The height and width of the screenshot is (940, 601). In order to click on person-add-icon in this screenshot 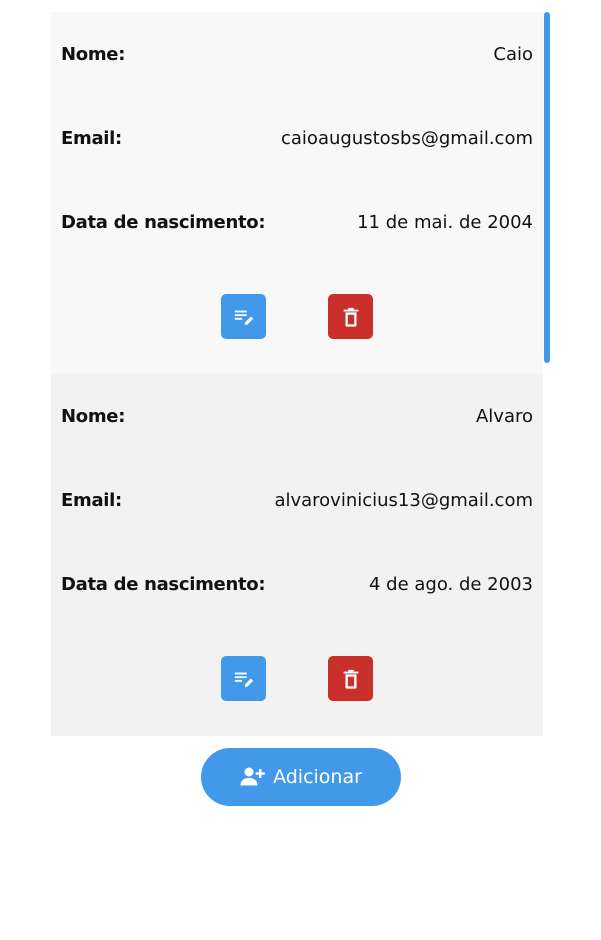, I will do `click(253, 777)`.